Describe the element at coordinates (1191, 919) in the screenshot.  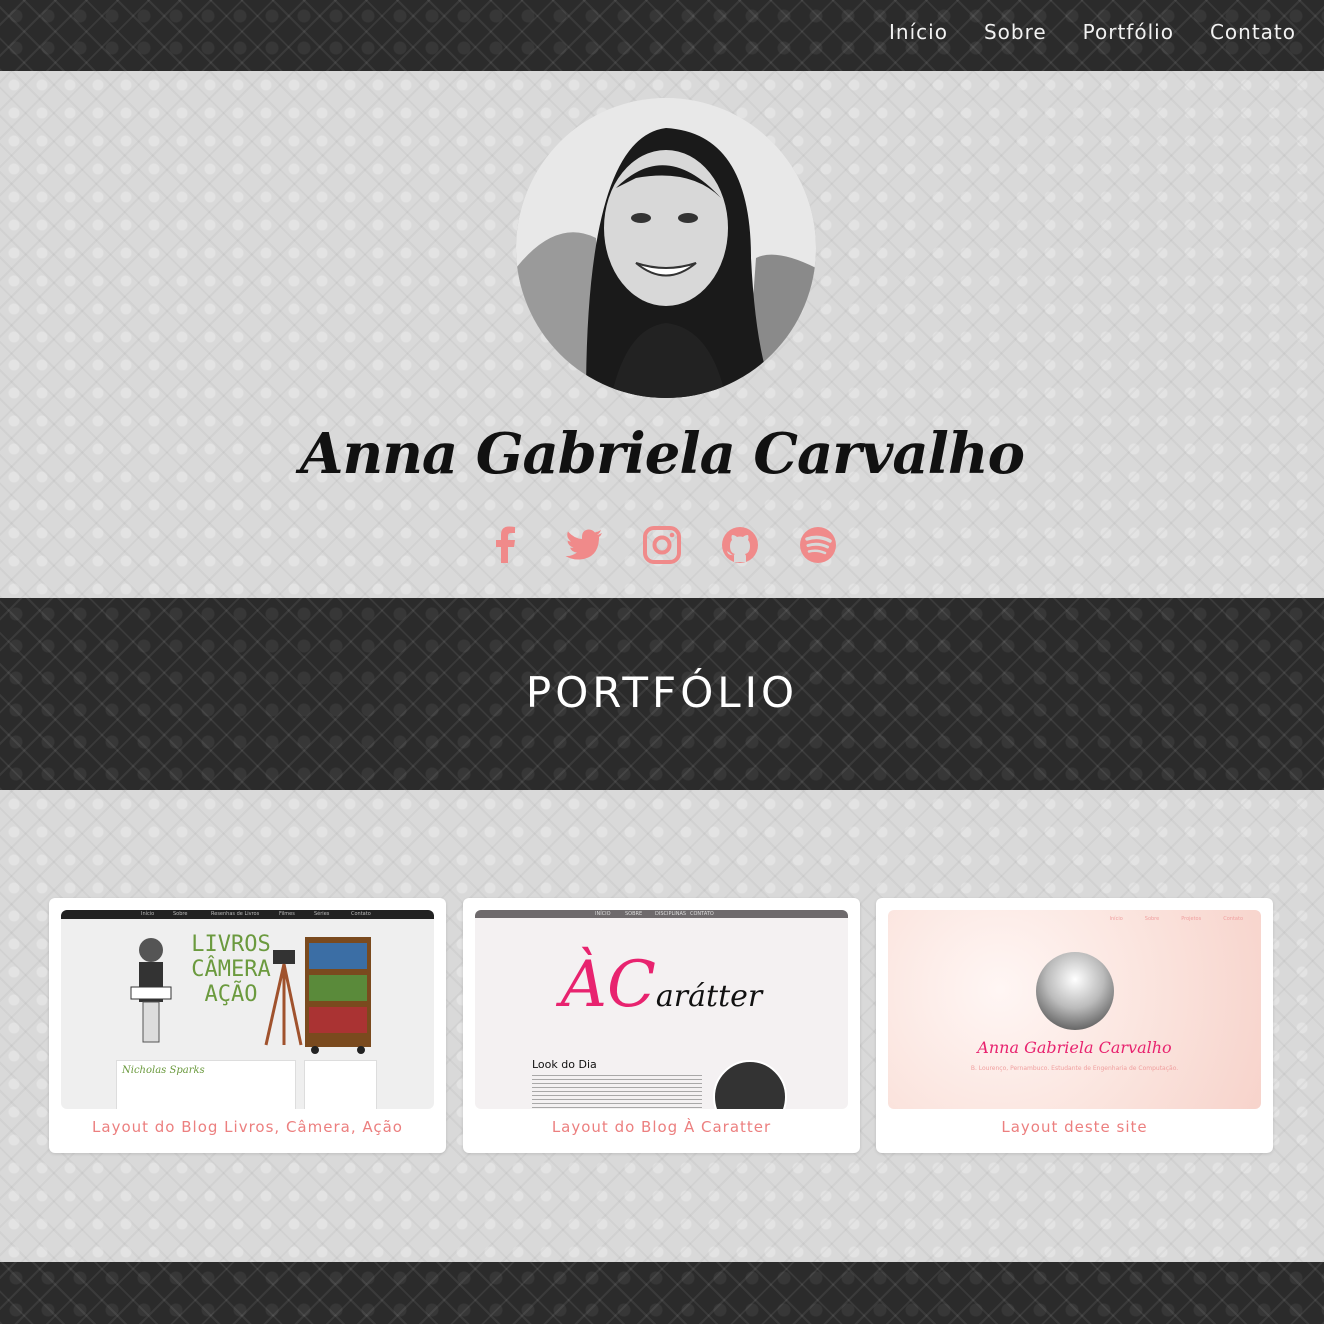
I see `thumb-nav-item: Projetos` at that location.